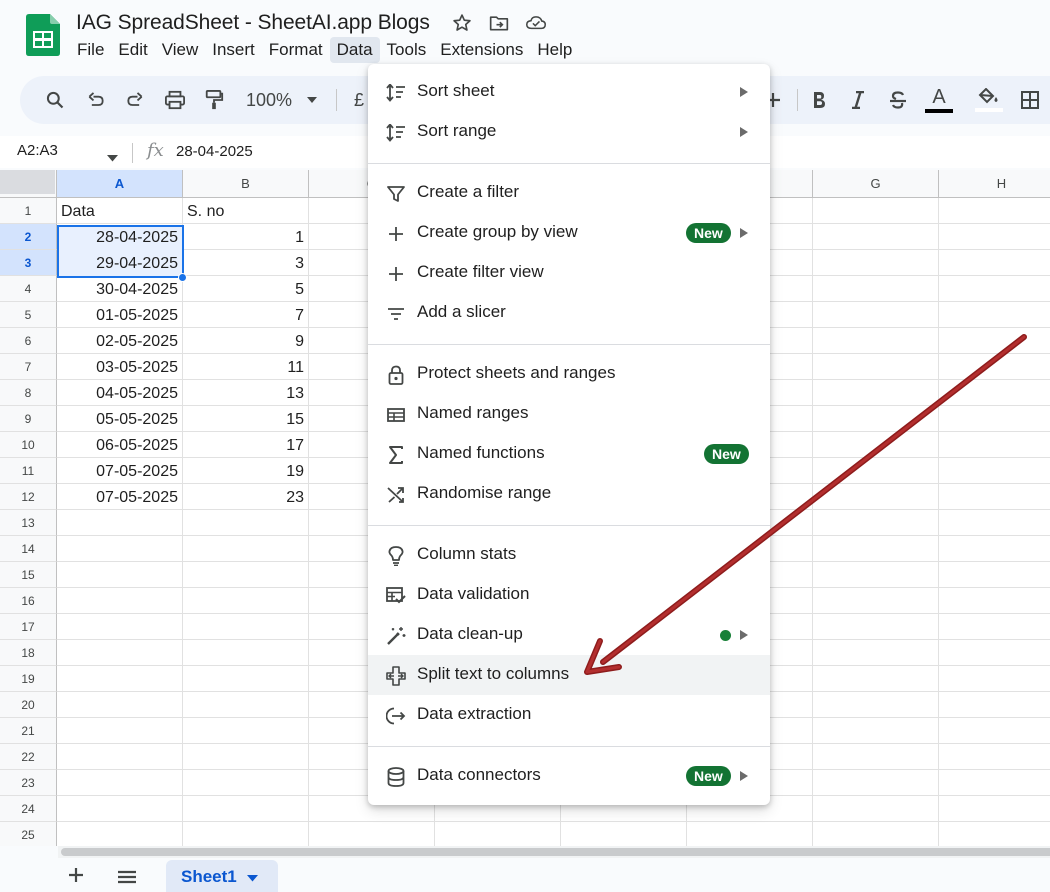 This screenshot has width=1050, height=892. I want to click on menu-insert: Insert, so click(233, 50).